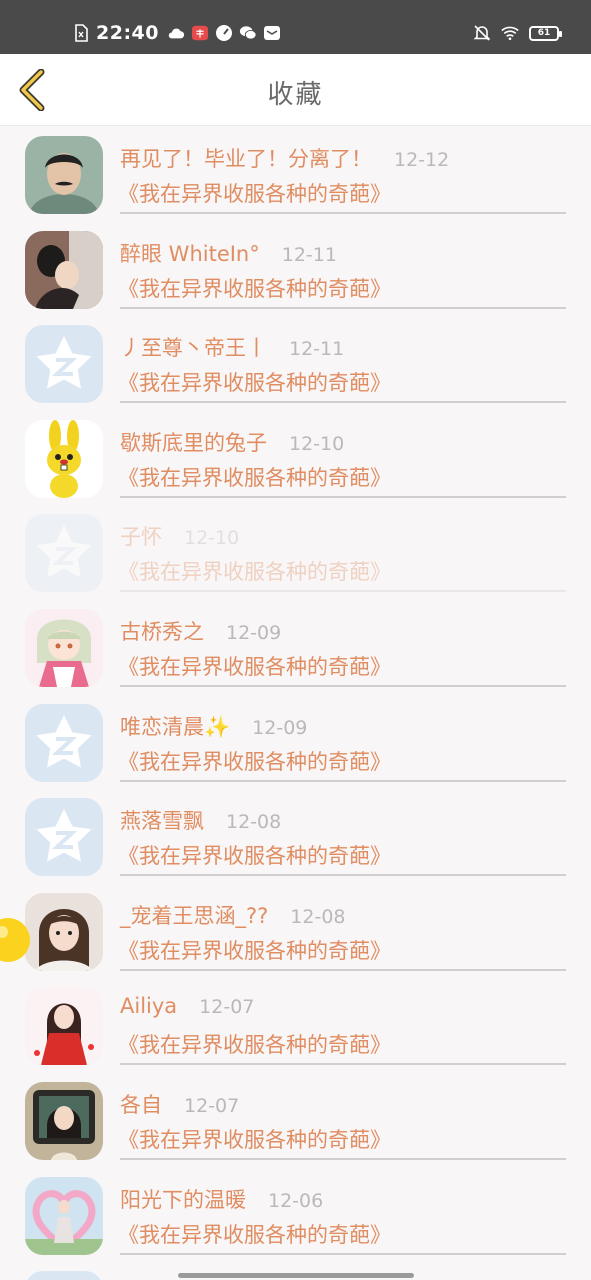 The image size is (591, 1280). I want to click on girl-tv-frame-avatar, so click(64, 1120).